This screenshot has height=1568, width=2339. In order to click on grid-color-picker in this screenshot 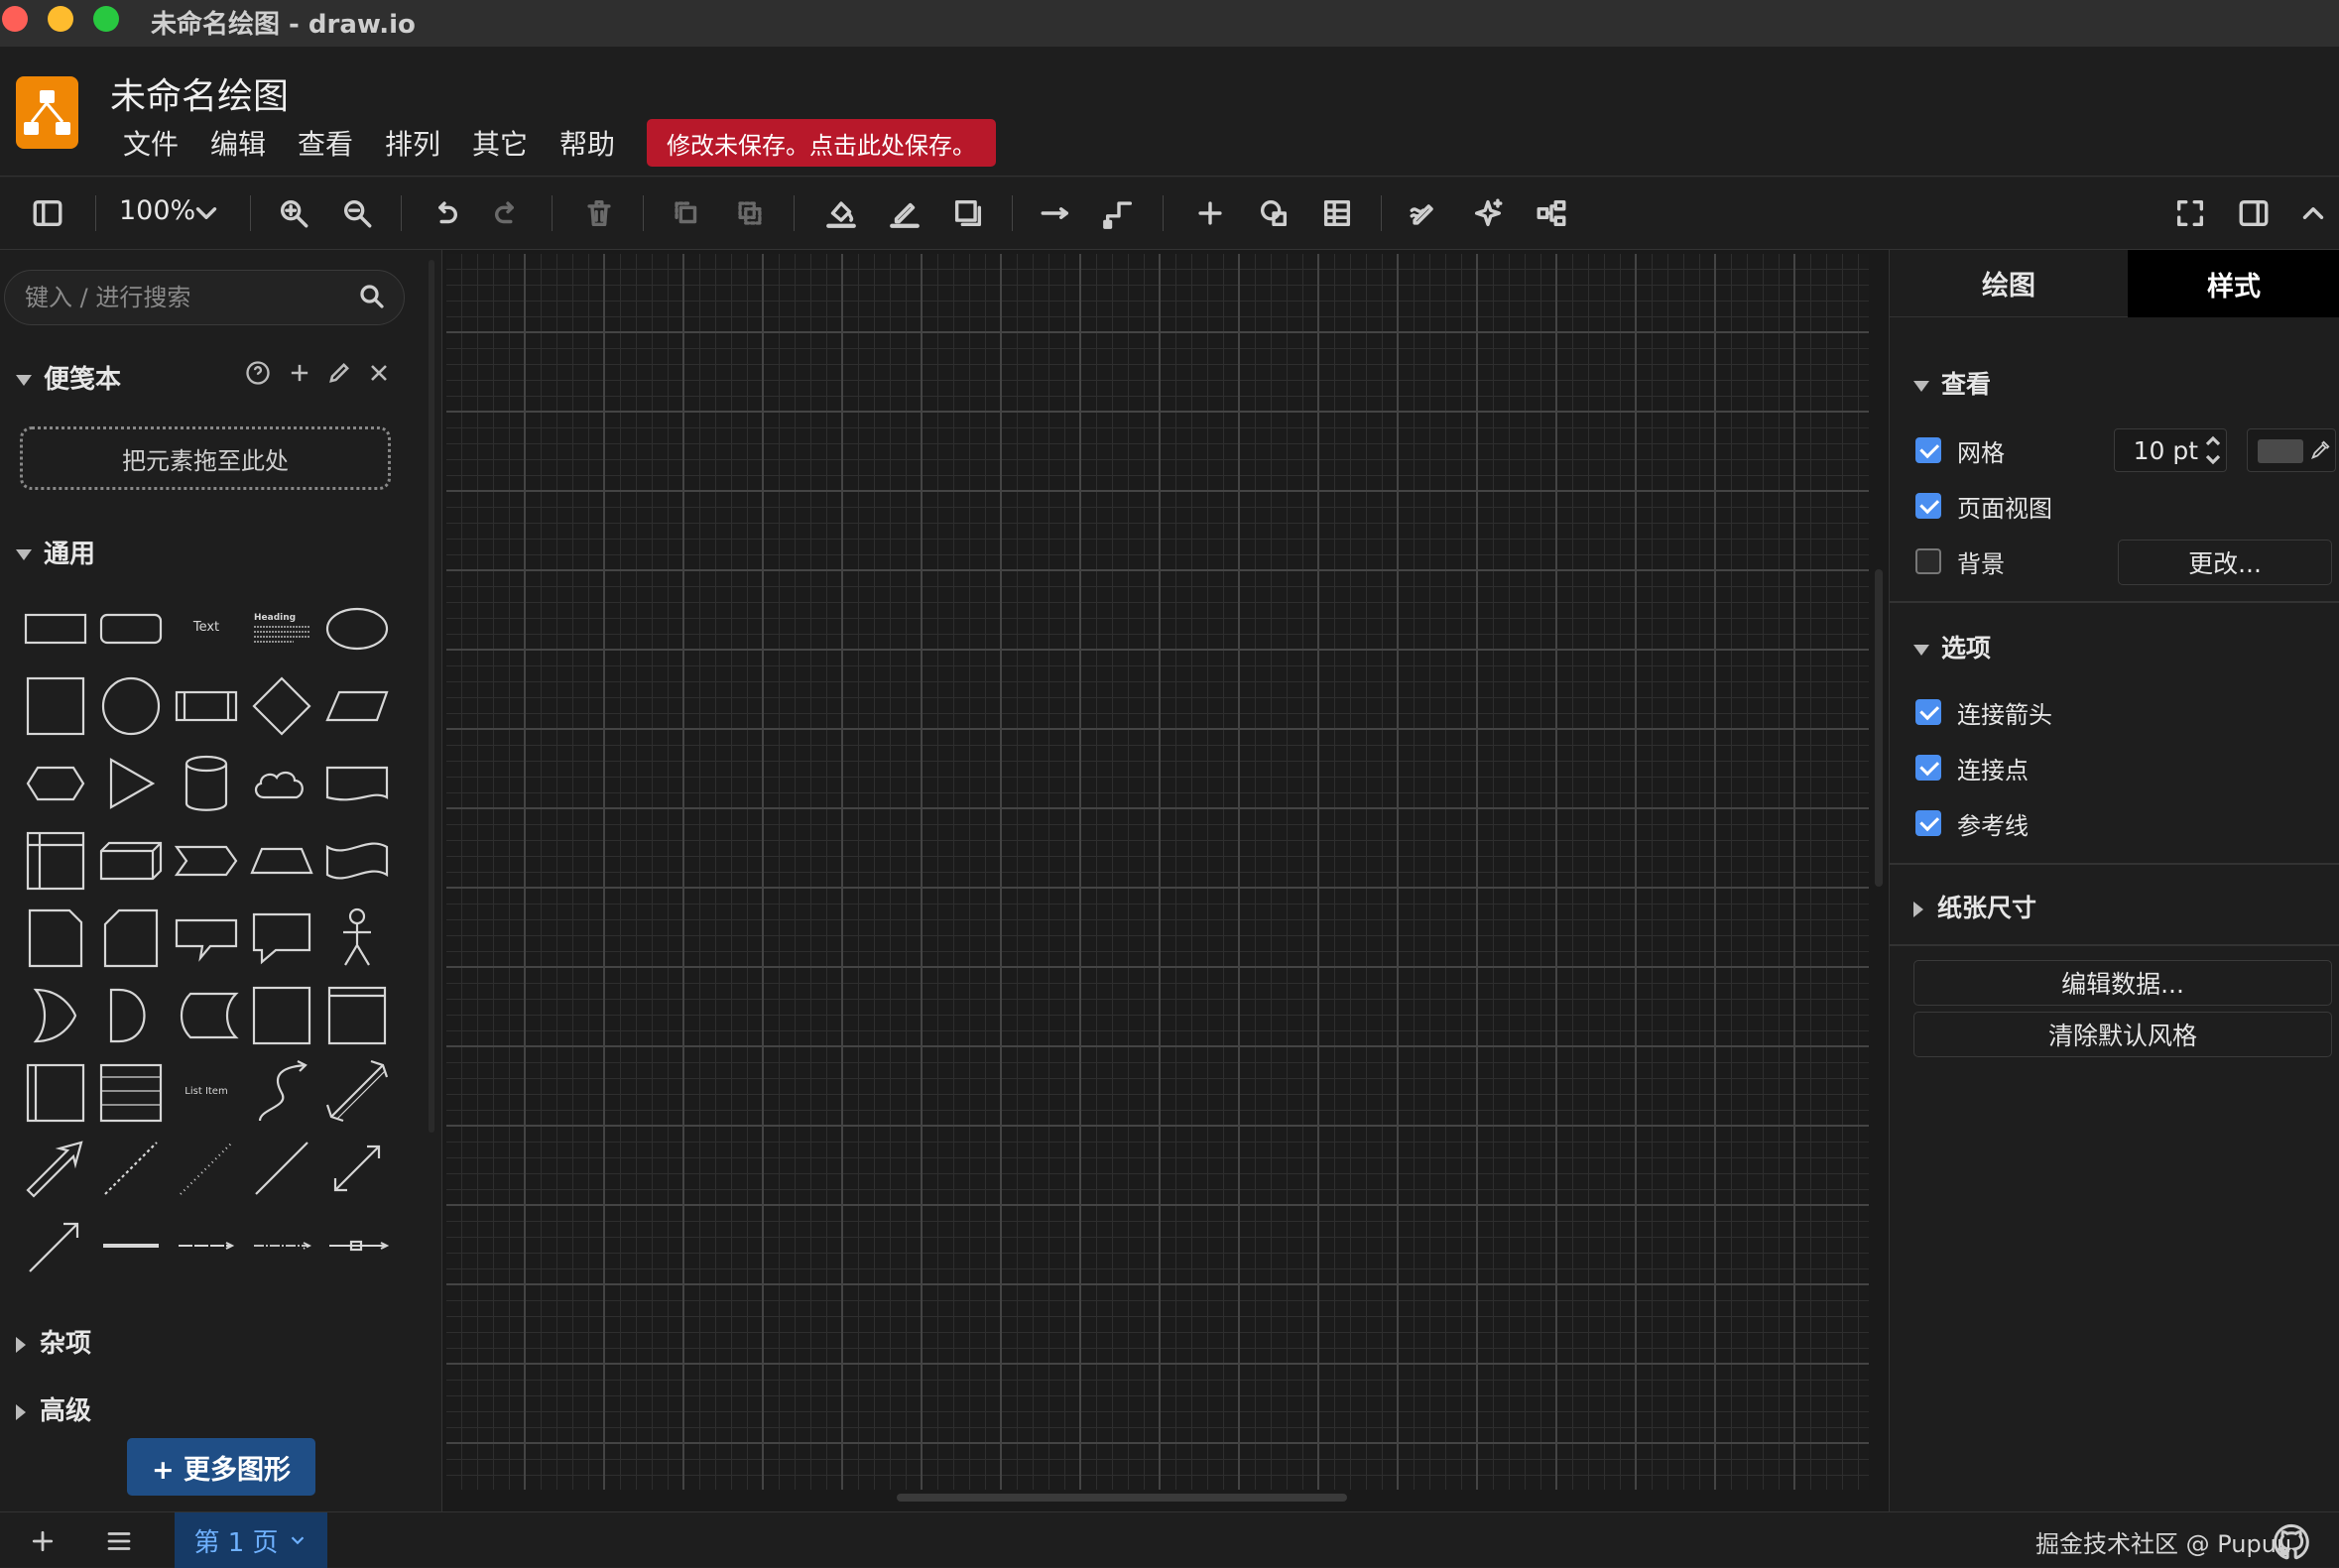, I will do `click(2291, 450)`.